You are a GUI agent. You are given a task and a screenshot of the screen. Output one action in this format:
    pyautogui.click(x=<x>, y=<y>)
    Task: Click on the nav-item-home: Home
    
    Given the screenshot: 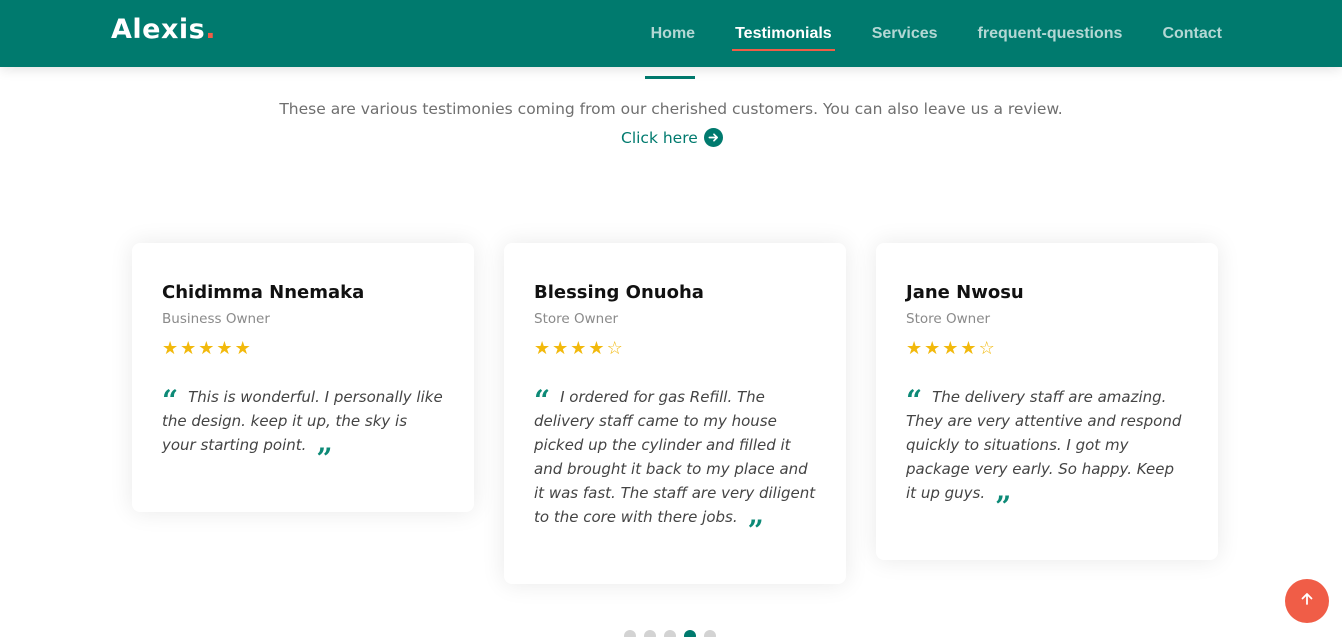 What is the action you would take?
    pyautogui.click(x=673, y=34)
    